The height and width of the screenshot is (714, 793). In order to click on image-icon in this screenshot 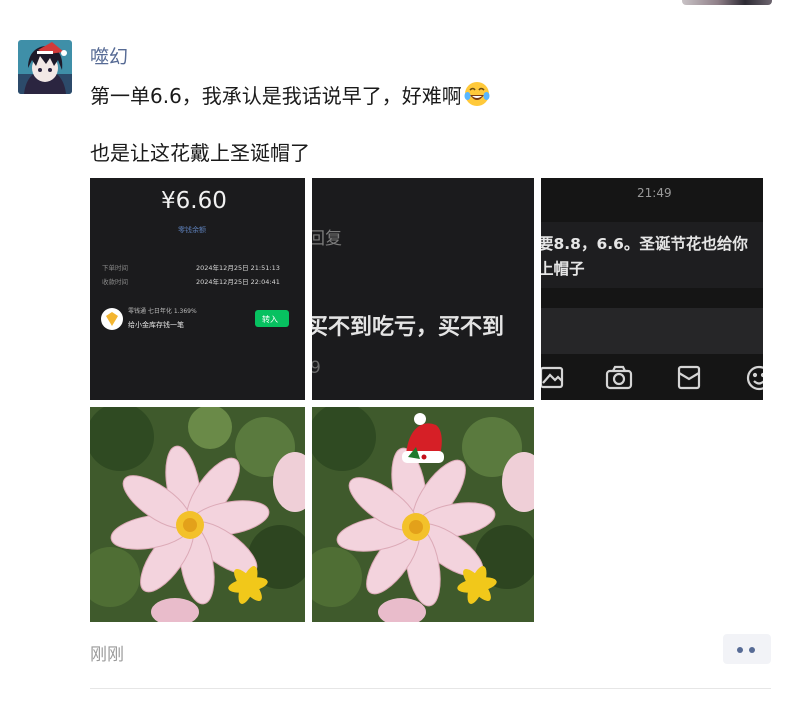, I will do `click(552, 377)`.